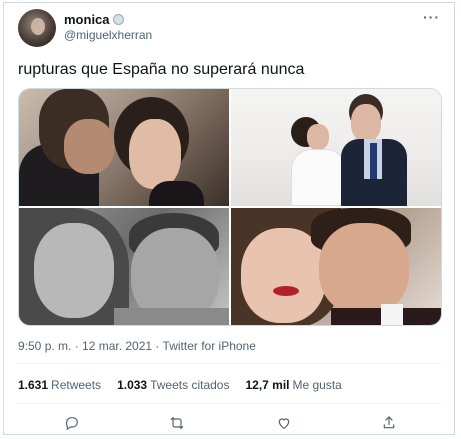  Describe the element at coordinates (267, 385) in the screenshot. I see `stat-likes-count: 12,7 mil` at that location.